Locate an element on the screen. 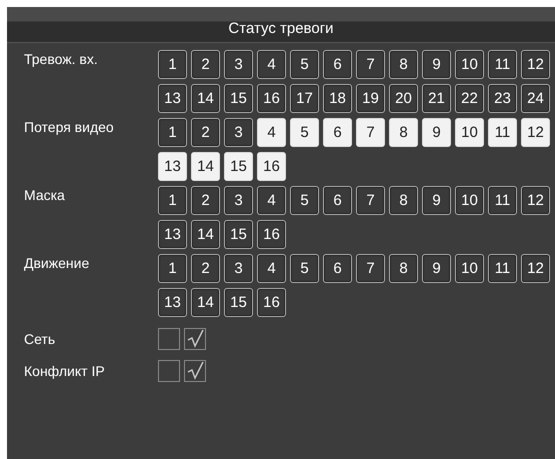 The image size is (555, 459). channel-indicator: 20 is located at coordinates (403, 98).